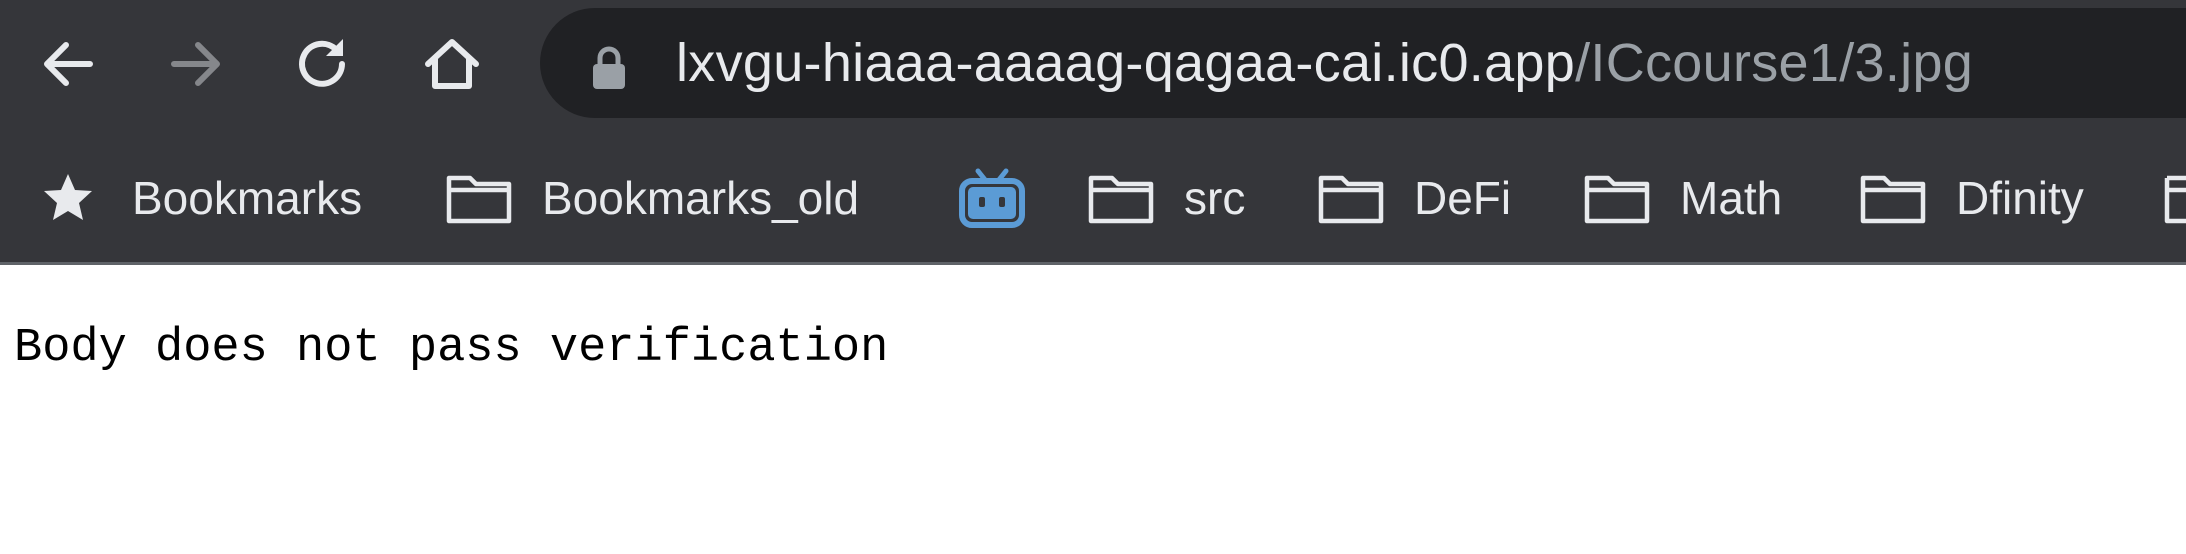  I want to click on bookmark-label: Bookmarks, so click(247, 198).